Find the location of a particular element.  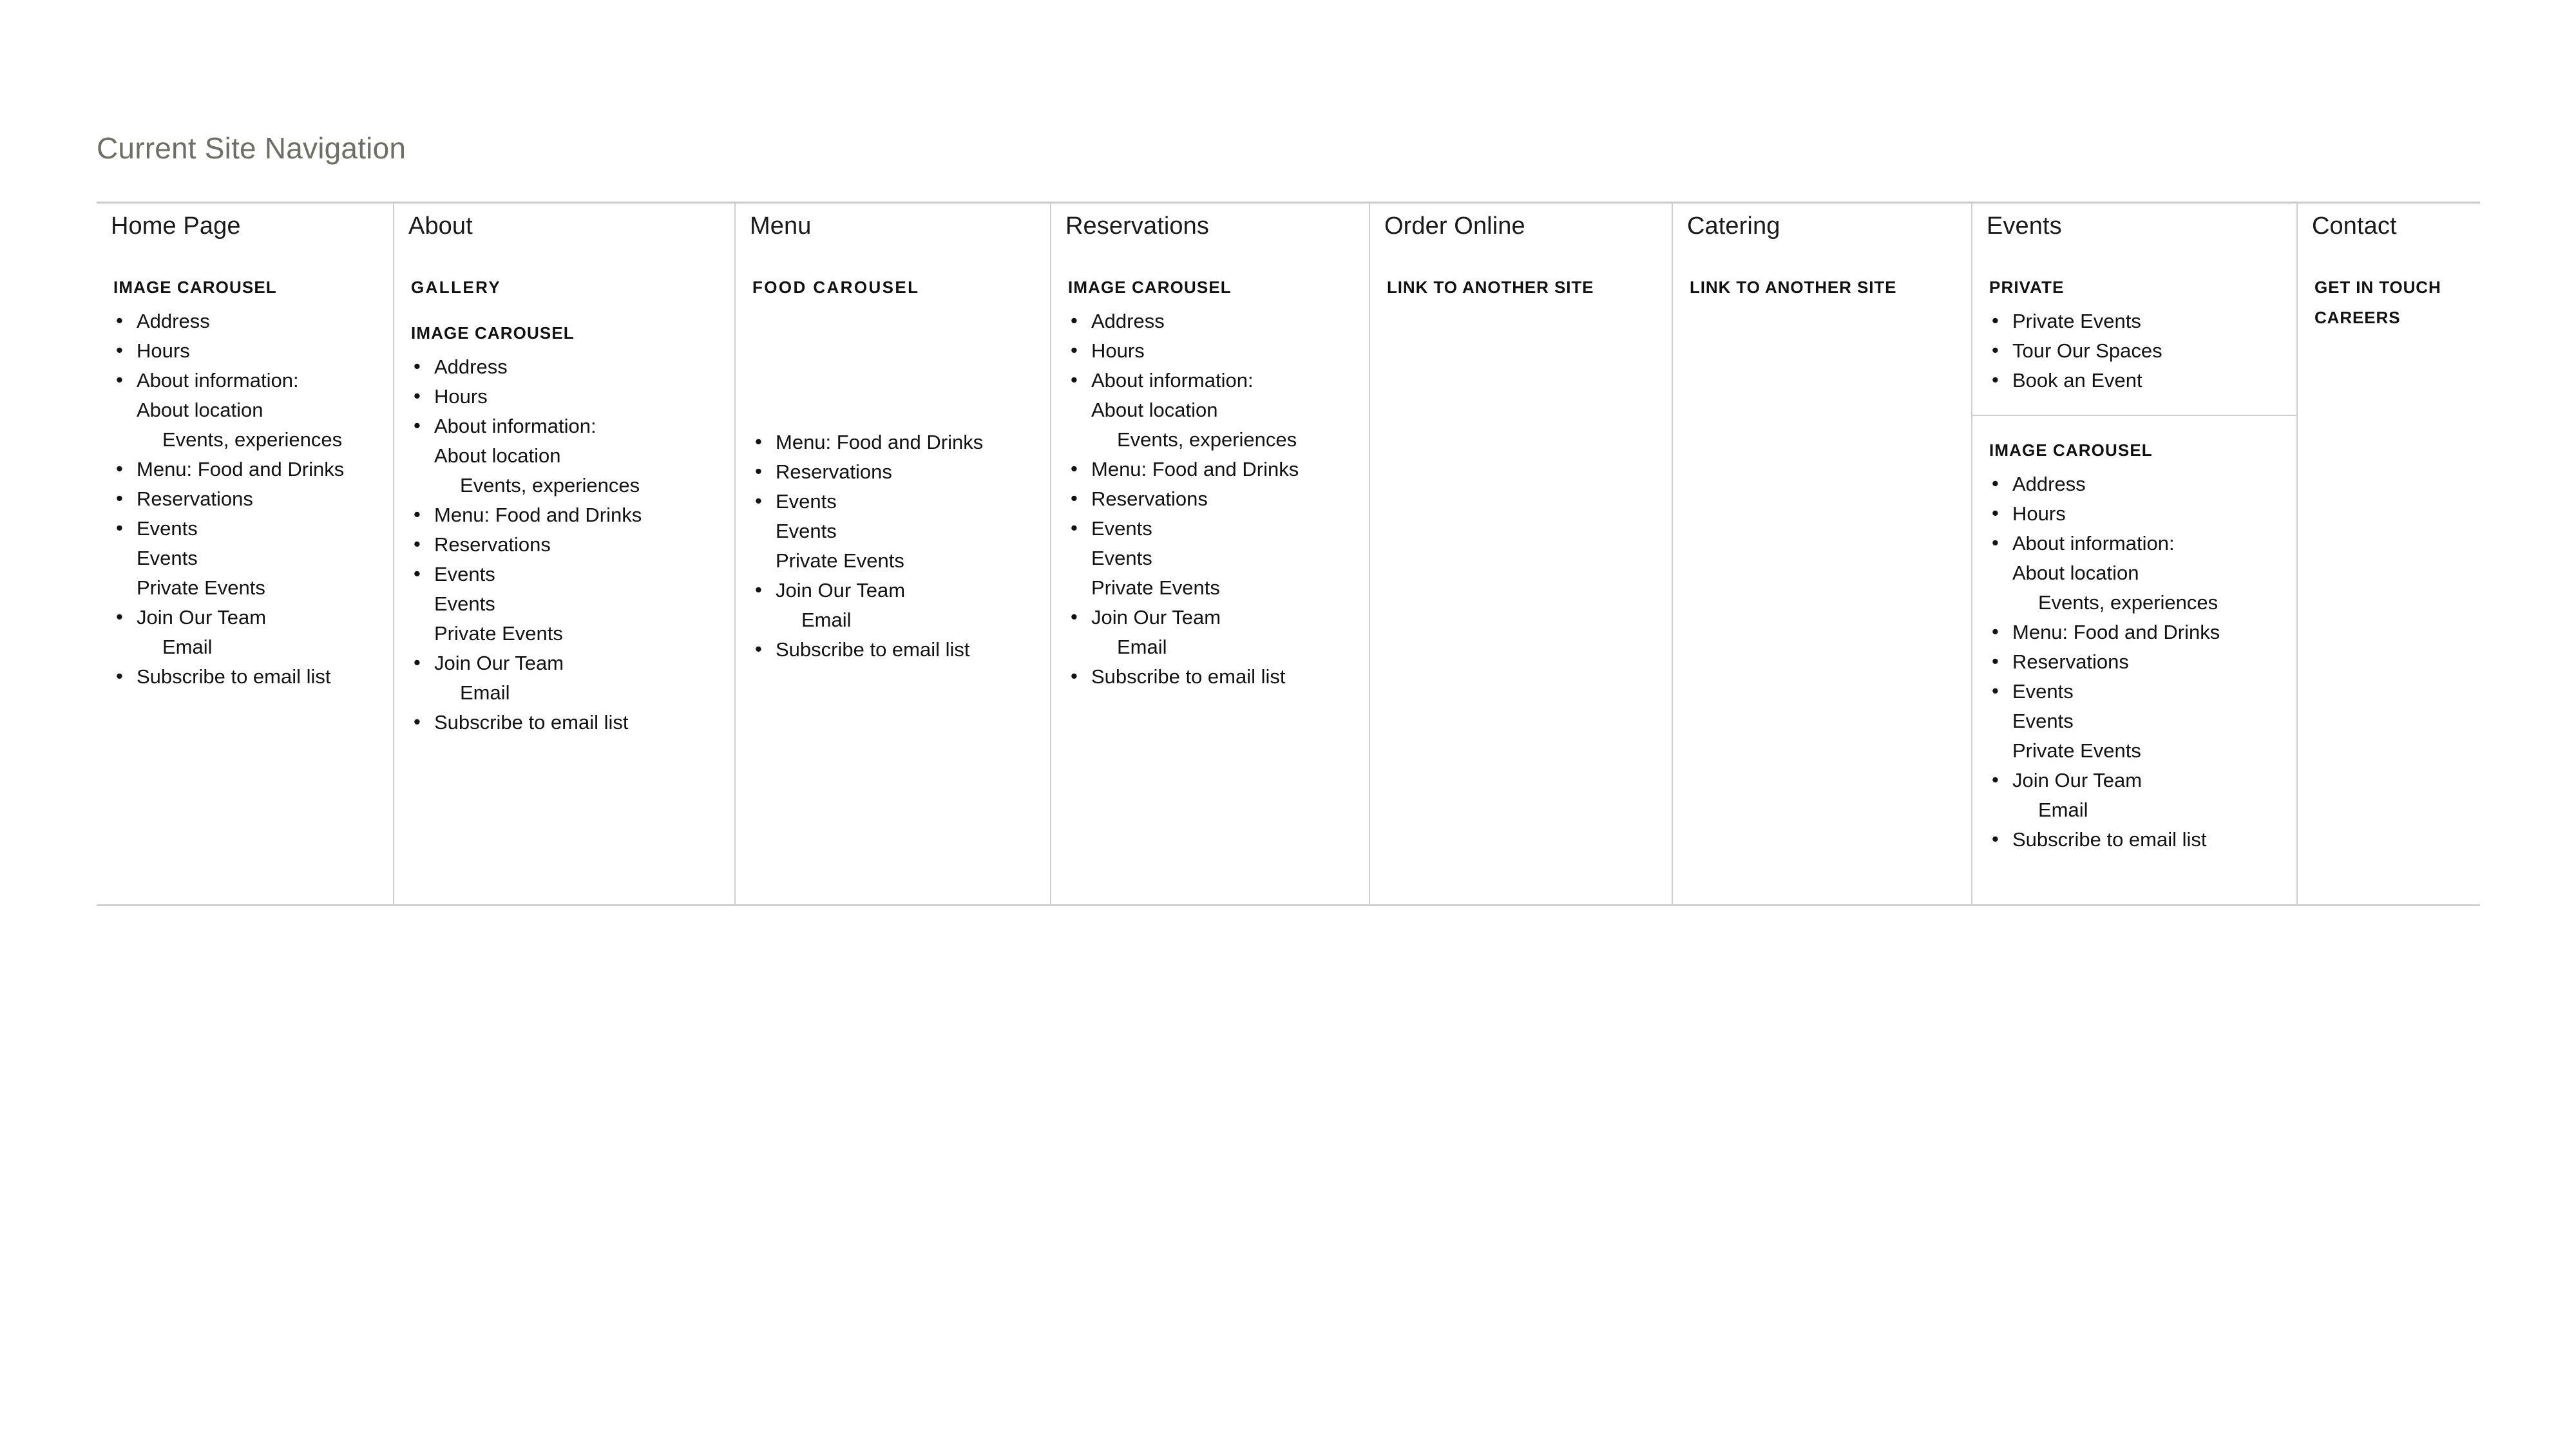

column-order-online: Order Online is located at coordinates (1520, 229).